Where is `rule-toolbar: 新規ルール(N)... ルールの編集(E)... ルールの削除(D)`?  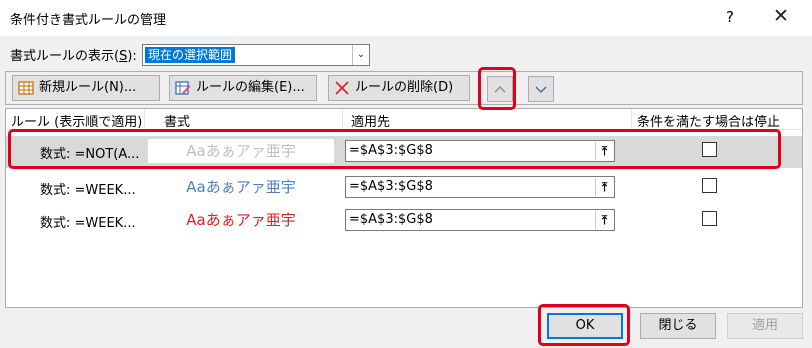 rule-toolbar: 新規ルール(N)... ルールの編集(E)... ルールの削除(D) is located at coordinates (404, 88).